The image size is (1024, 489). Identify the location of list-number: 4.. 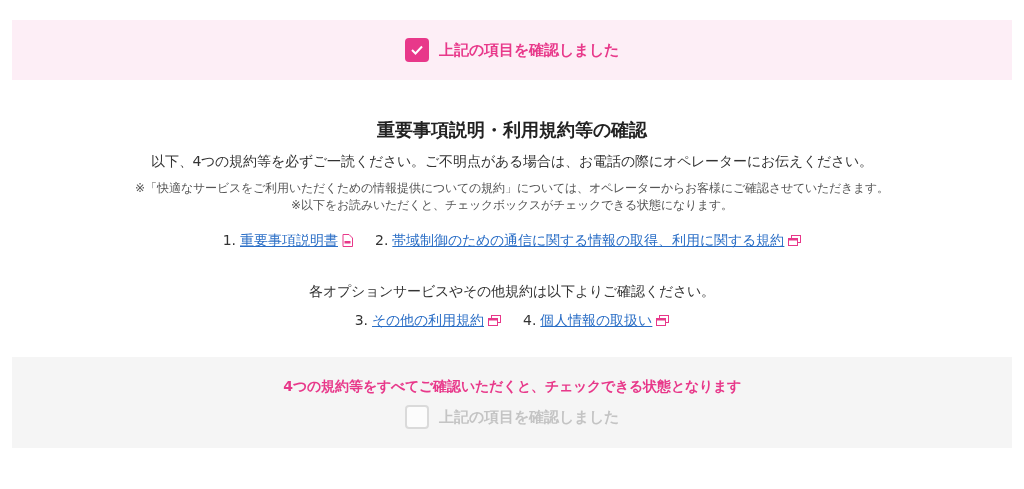
(530, 320).